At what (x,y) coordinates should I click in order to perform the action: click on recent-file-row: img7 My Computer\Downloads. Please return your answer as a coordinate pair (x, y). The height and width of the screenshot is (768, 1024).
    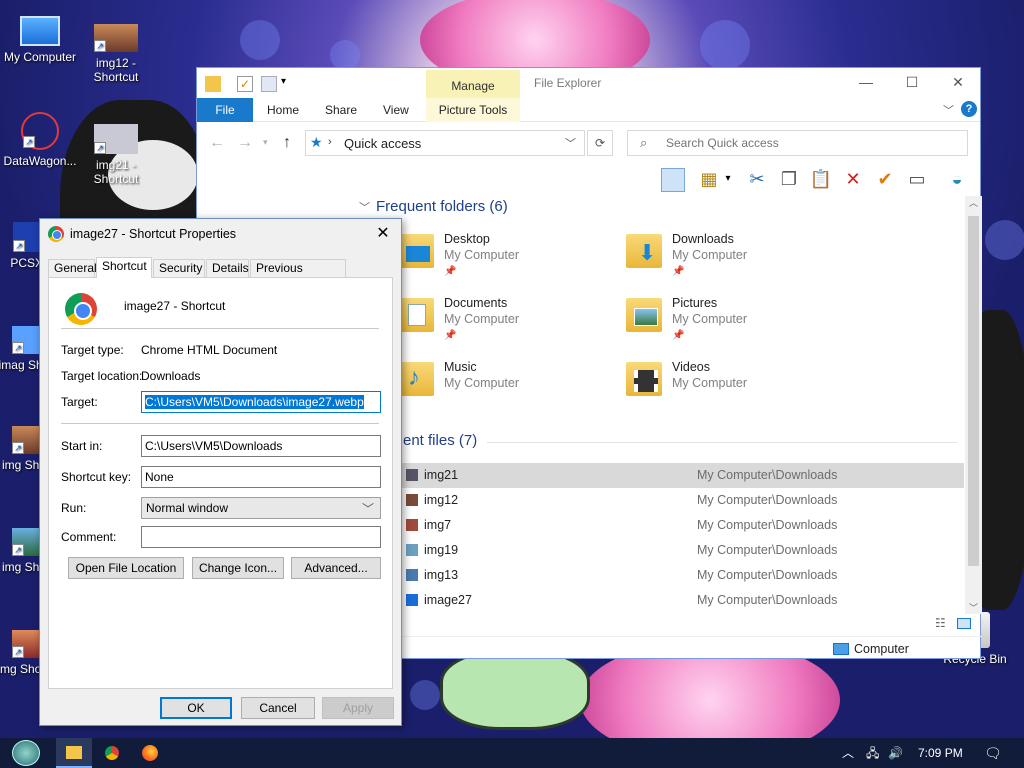
    Looking at the image, I should click on (683, 525).